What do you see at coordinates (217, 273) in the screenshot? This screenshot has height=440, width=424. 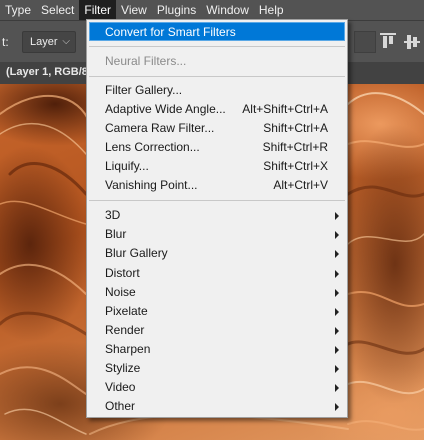 I see `menu-item-distort: Distort` at bounding box center [217, 273].